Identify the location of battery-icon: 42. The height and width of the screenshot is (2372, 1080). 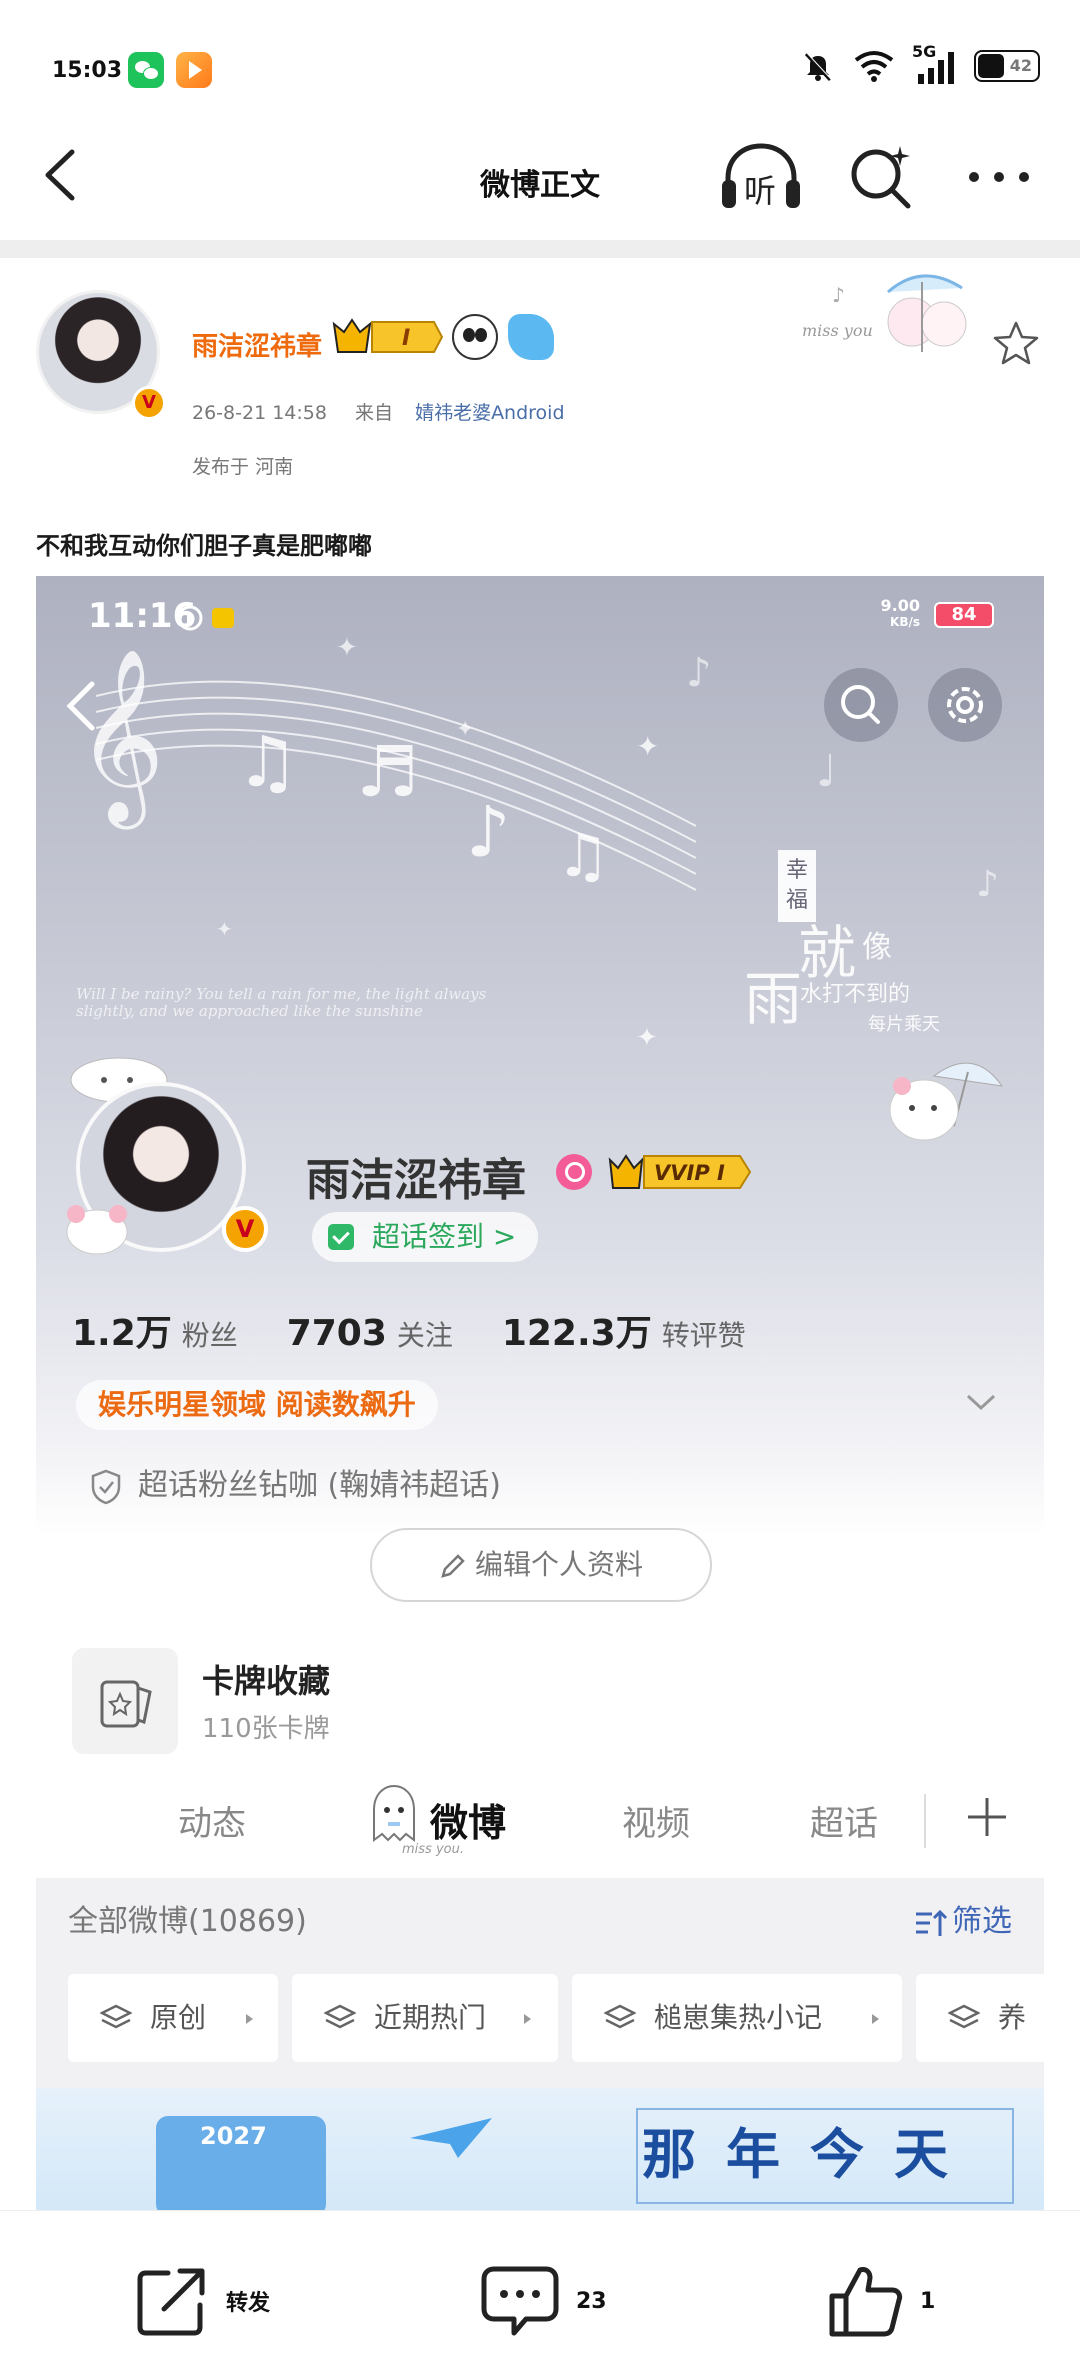
(1007, 66).